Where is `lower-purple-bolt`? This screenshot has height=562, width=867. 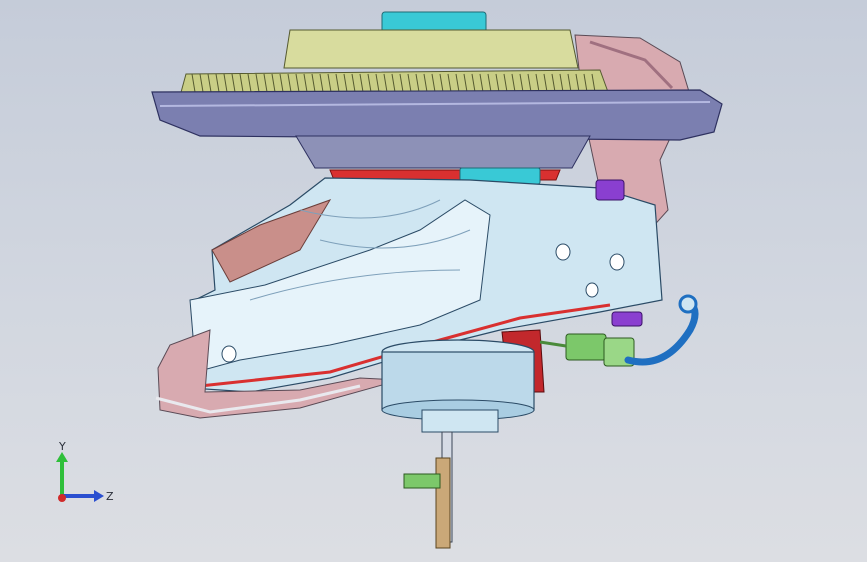
lower-purple-bolt is located at coordinates (627, 319).